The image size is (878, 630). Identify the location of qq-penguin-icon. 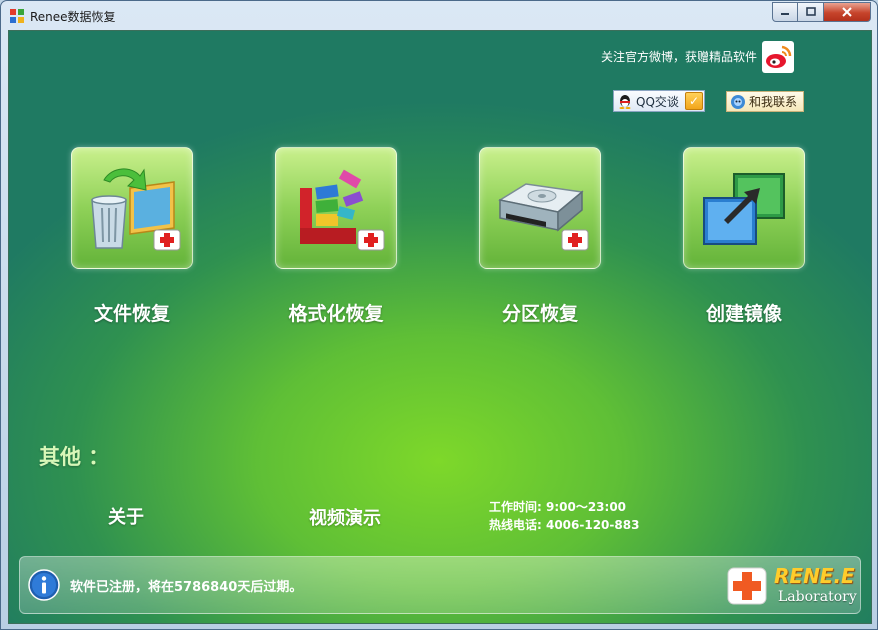
(625, 102).